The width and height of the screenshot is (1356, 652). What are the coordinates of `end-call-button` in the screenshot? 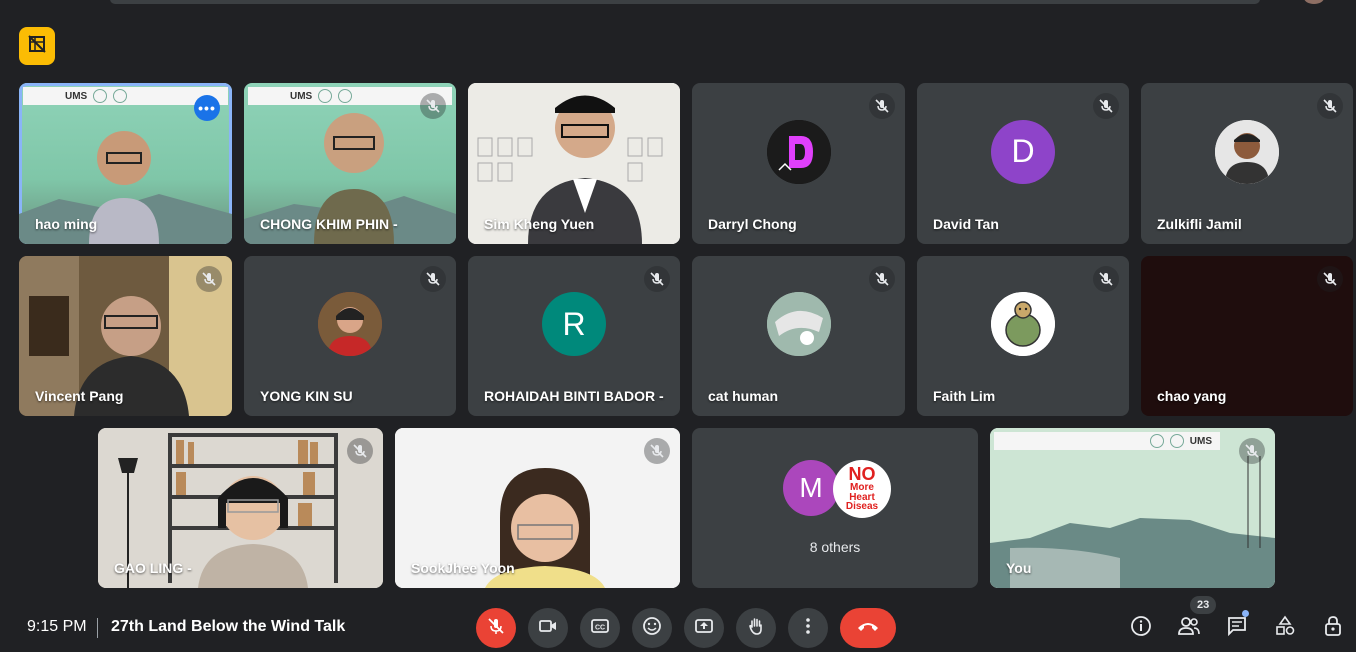 It's located at (868, 628).